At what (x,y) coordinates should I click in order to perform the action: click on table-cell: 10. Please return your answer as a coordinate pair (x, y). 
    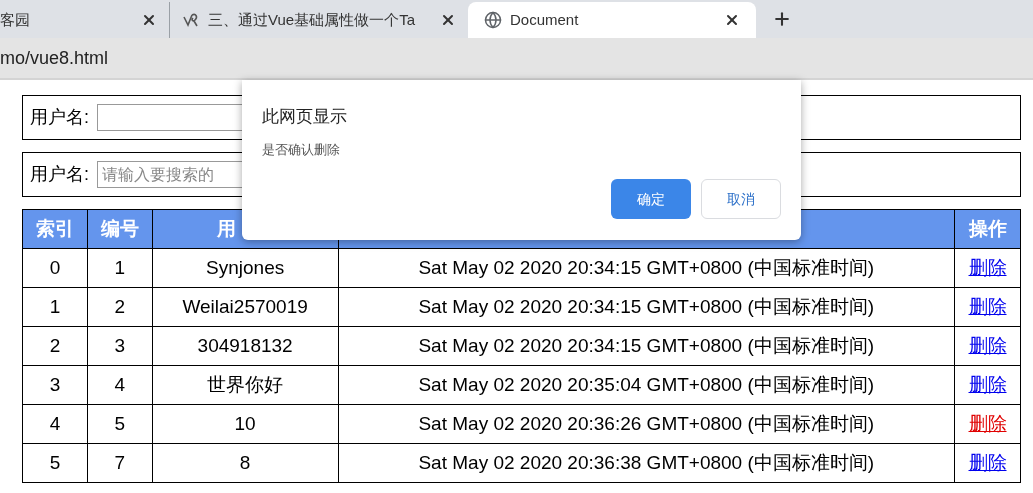
    Looking at the image, I should click on (245, 424).